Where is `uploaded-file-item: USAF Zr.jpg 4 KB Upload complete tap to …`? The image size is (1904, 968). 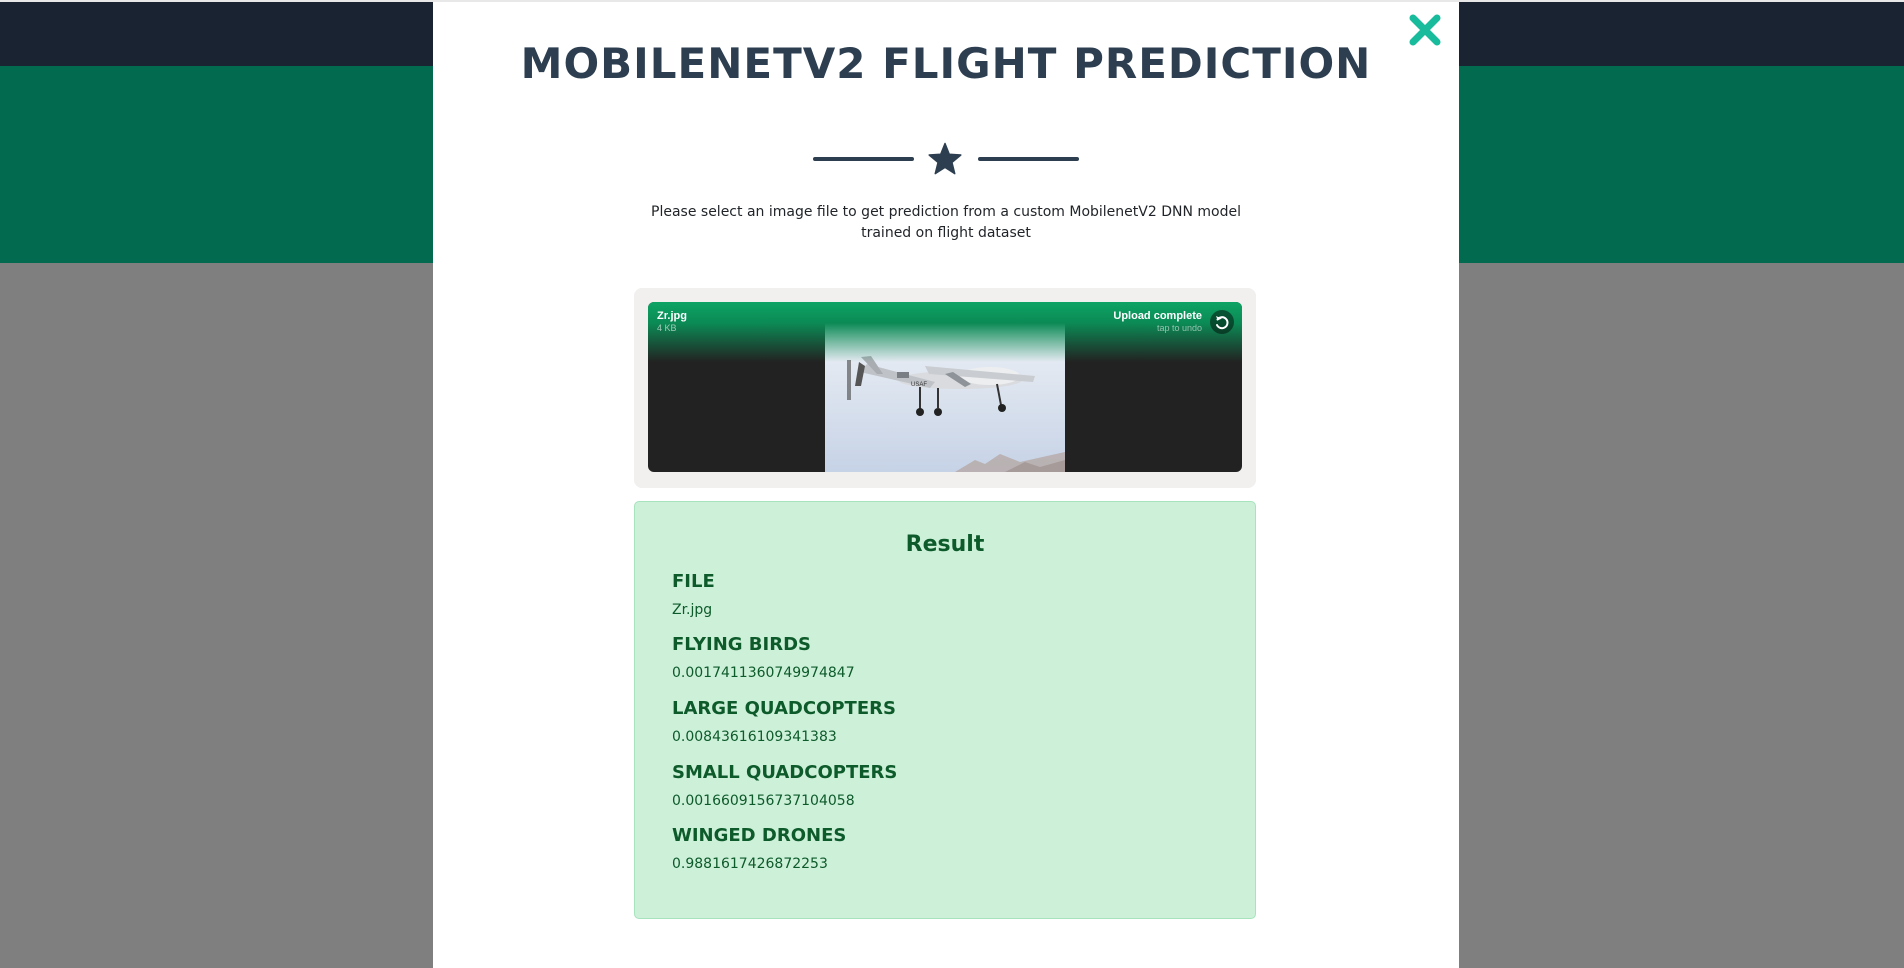
uploaded-file-item: USAF Zr.jpg 4 KB Upload complete tap to … is located at coordinates (945, 387).